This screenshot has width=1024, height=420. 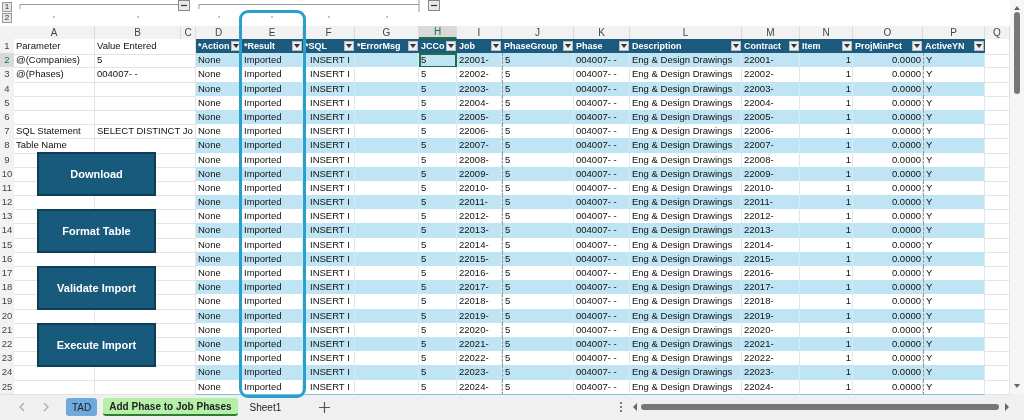 I want to click on macro-button: Execute Import, so click(x=96, y=345).